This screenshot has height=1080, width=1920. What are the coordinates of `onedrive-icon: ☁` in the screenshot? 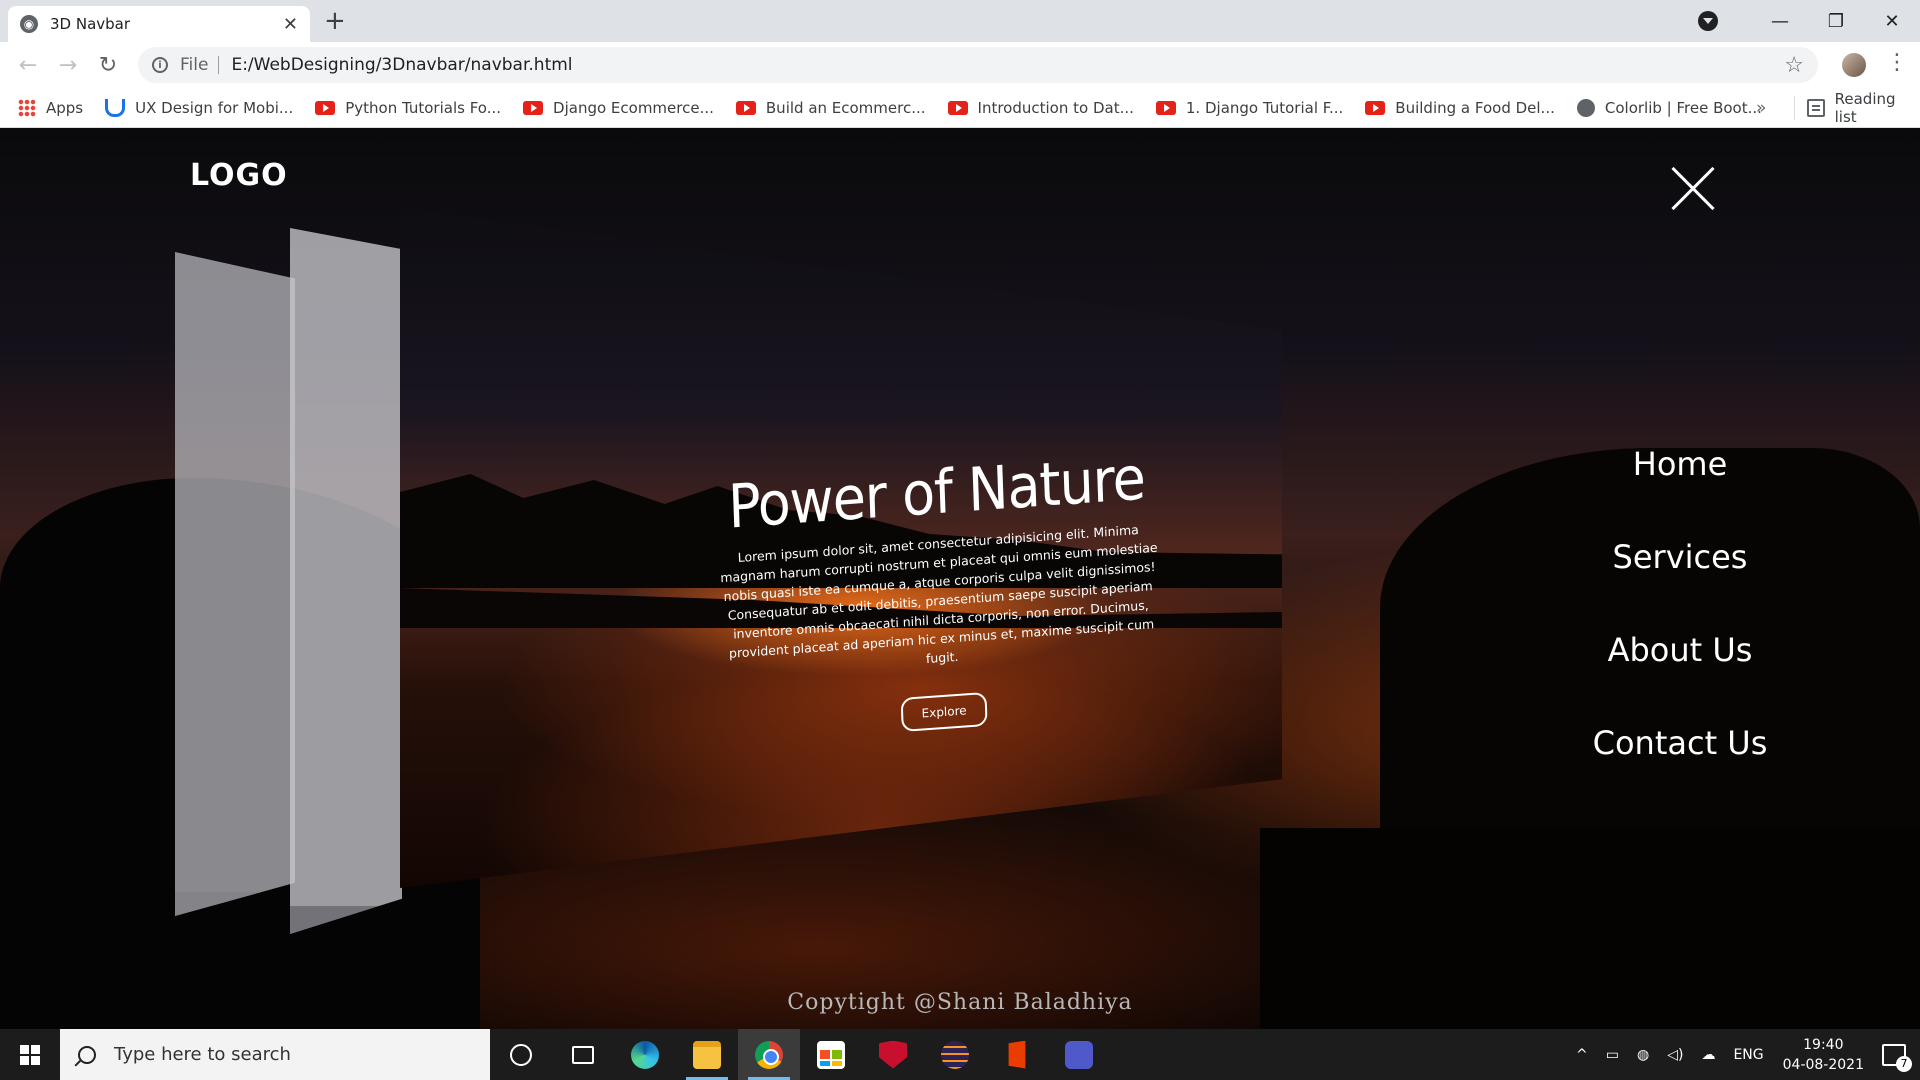 It's located at (1708, 1055).